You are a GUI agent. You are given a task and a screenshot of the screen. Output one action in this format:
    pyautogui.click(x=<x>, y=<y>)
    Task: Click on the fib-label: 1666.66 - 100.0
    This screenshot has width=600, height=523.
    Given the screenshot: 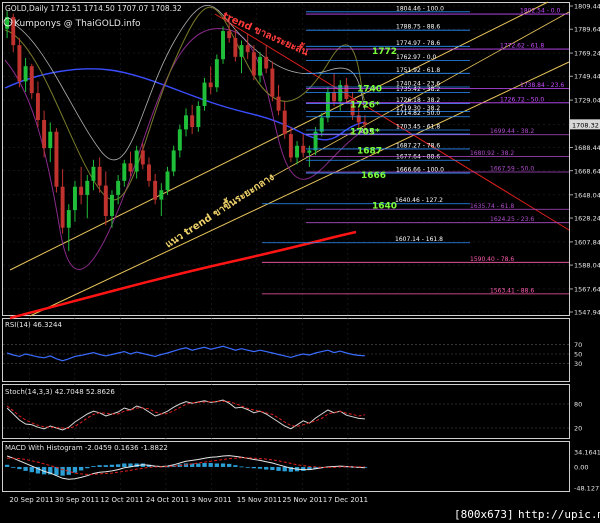 What is the action you would take?
    pyautogui.click(x=420, y=170)
    